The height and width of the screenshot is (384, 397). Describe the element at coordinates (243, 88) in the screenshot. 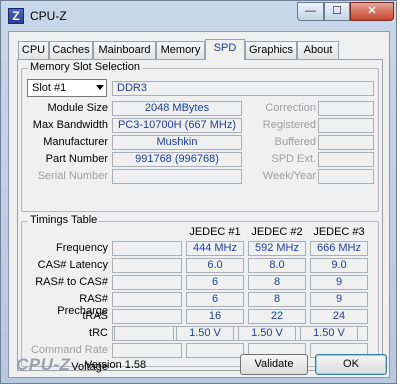

I see `memory-type-field: DDR3` at that location.